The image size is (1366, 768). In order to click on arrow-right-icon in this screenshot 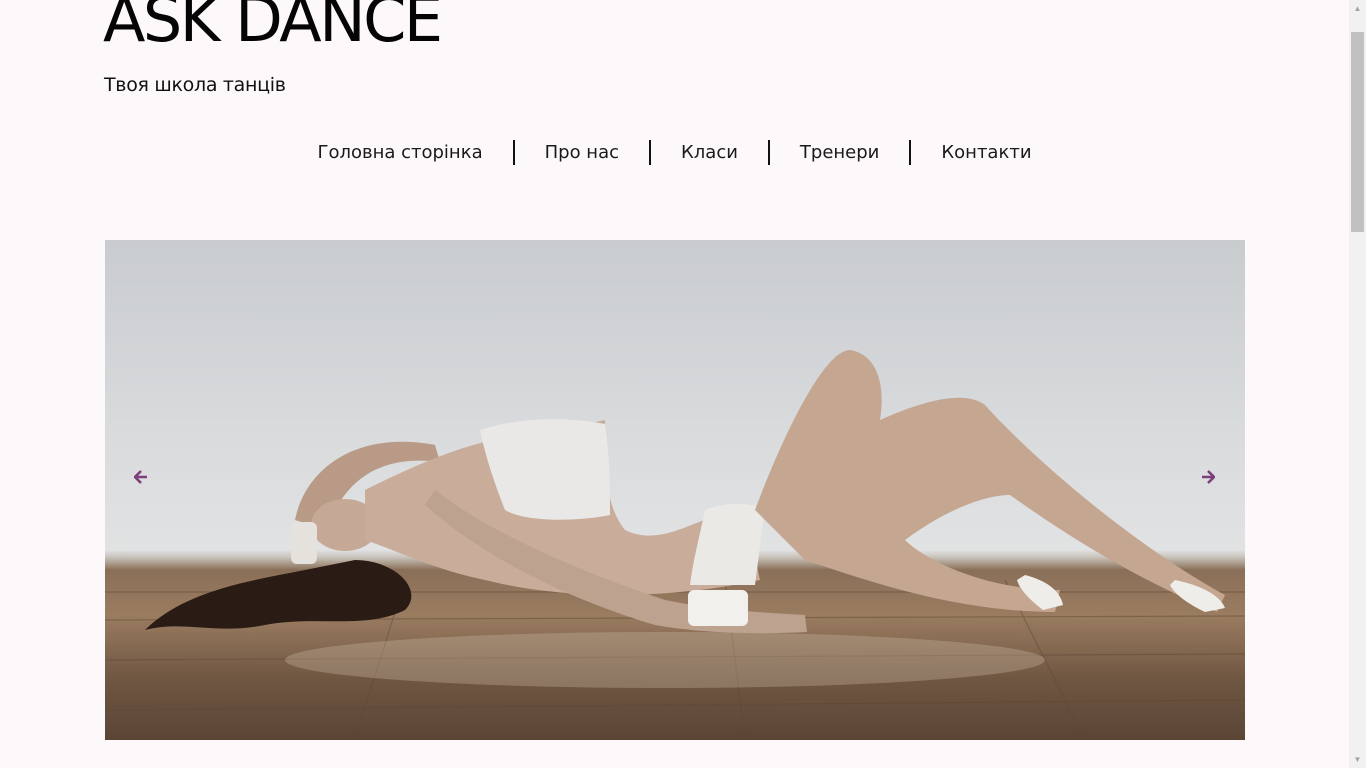, I will do `click(1208, 477)`.